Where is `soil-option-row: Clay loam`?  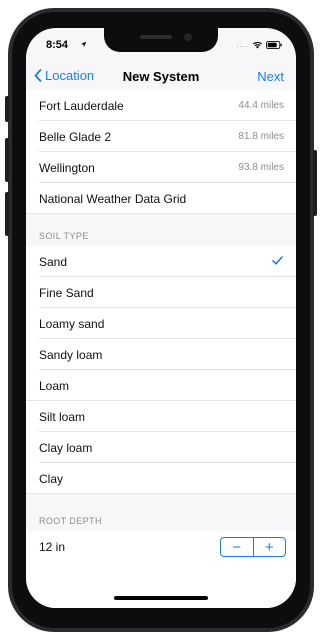 soil-option-row: Clay loam is located at coordinates (161, 447).